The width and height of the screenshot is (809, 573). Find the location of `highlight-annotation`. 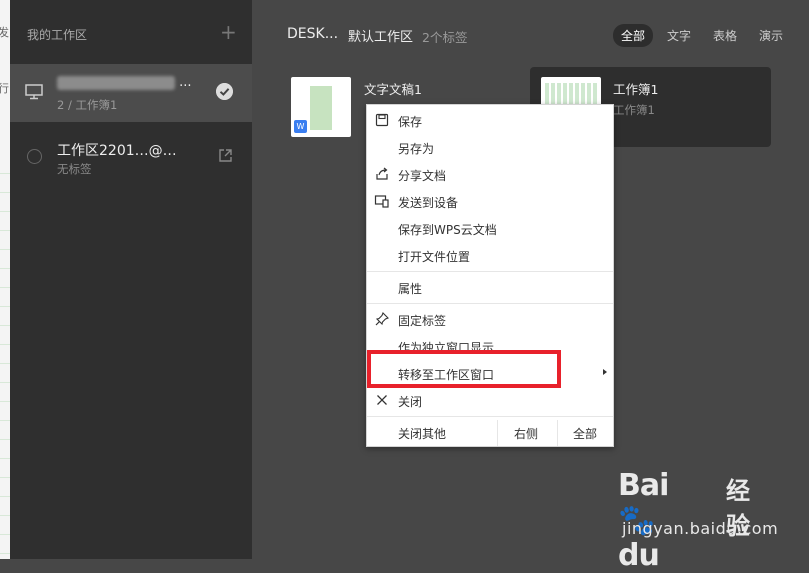

highlight-annotation is located at coordinates (464, 369).